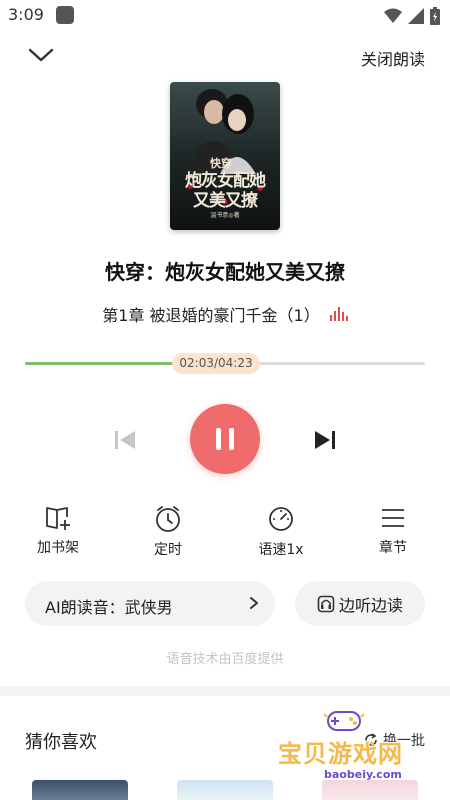 The image size is (450, 800). Describe the element at coordinates (225, 272) in the screenshot. I see `book-title: 快穿：炮灰女配她又美又撩` at that location.